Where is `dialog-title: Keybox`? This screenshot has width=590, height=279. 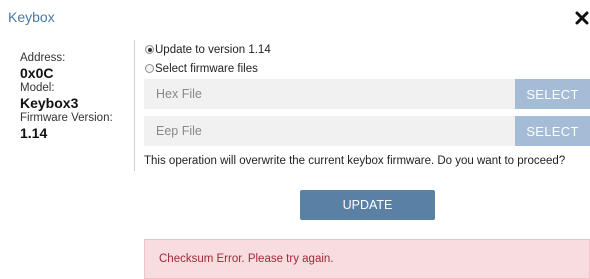 dialog-title: Keybox is located at coordinates (31, 17).